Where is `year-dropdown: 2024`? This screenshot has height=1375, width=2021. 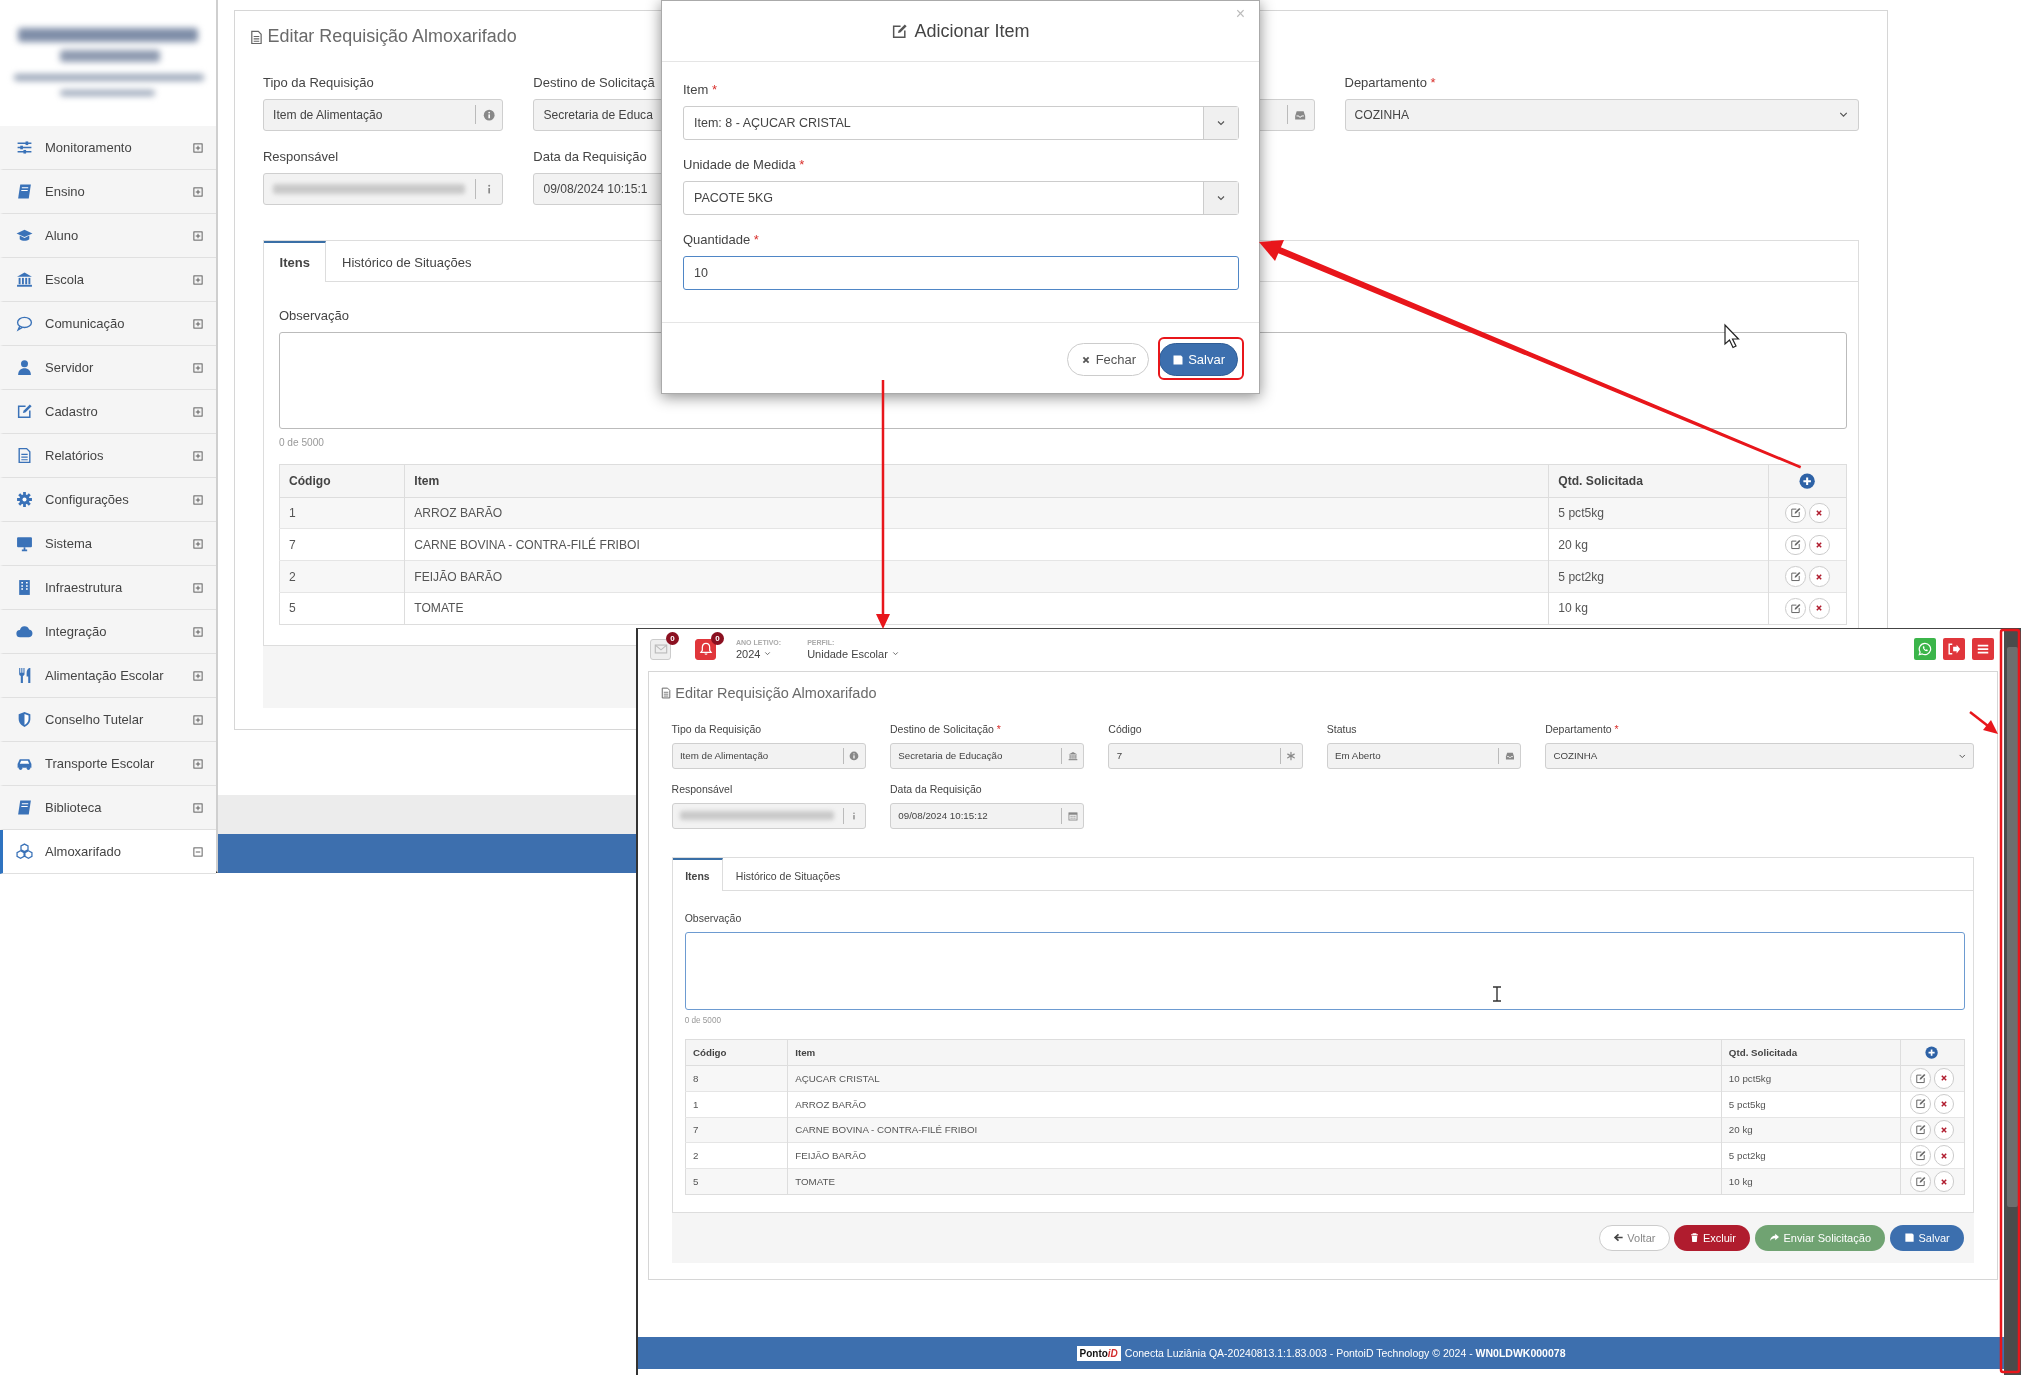 year-dropdown: 2024 is located at coordinates (759, 653).